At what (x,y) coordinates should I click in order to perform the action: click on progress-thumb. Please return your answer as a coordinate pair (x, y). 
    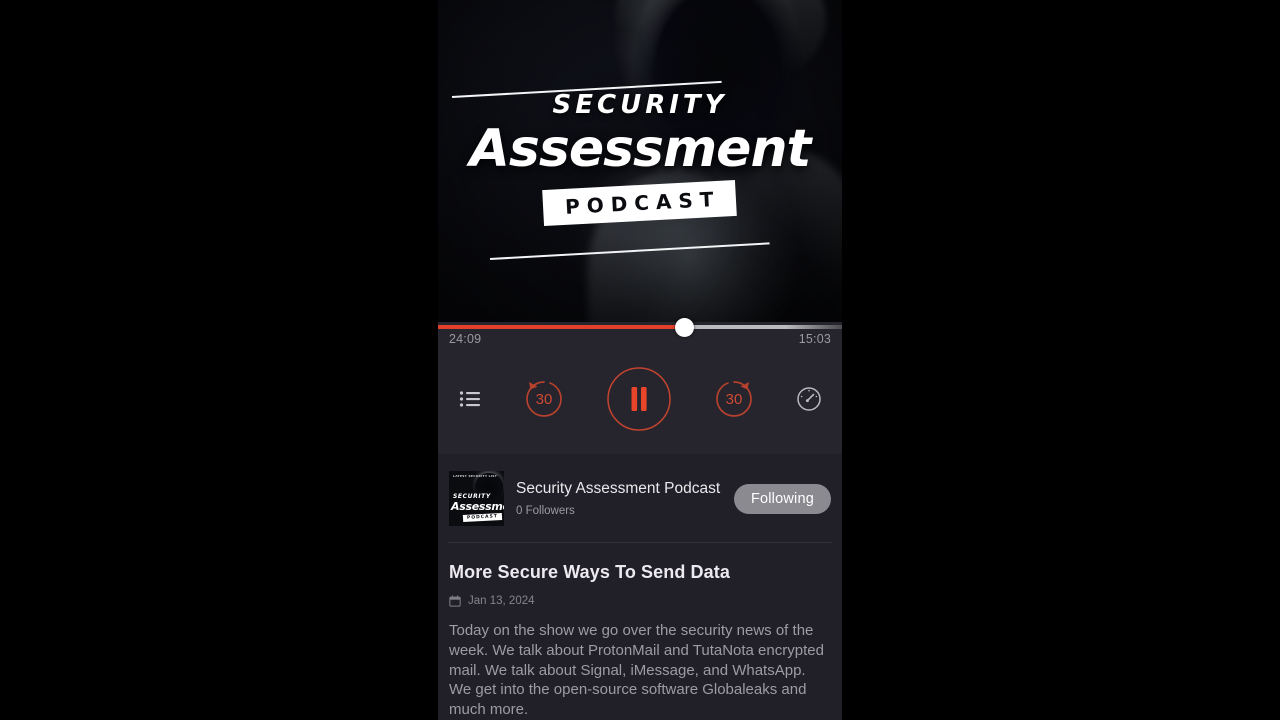
    Looking at the image, I should click on (684, 327).